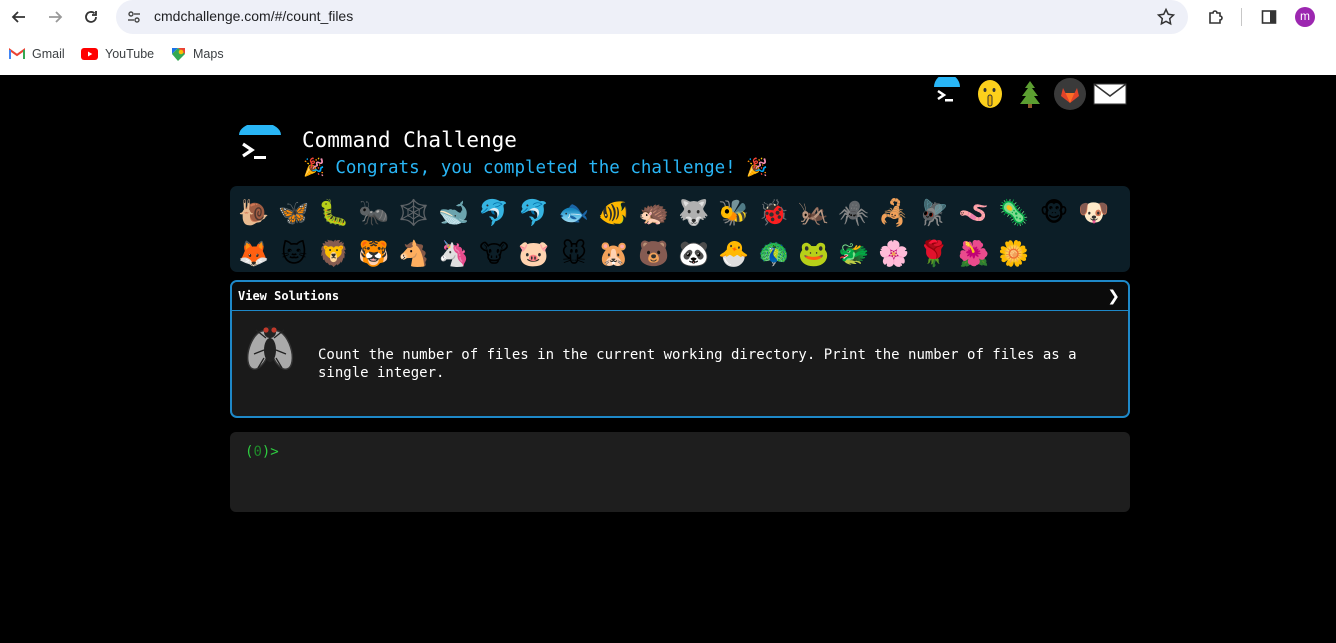 The image size is (1336, 643). Describe the element at coordinates (414, 253) in the screenshot. I see `challenge-icon: 🐴` at that location.